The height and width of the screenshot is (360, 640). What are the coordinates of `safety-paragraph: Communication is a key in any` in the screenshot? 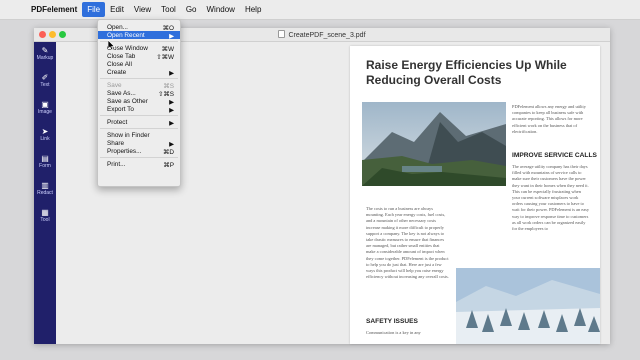 It's located at (408, 333).